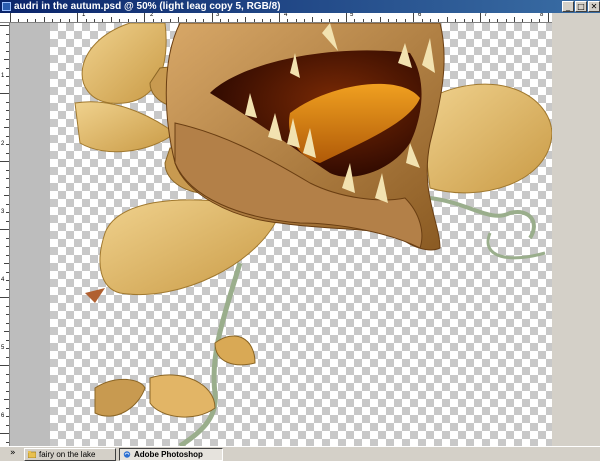  I want to click on taskbar-item-label: fairy on the lake, so click(67, 454).